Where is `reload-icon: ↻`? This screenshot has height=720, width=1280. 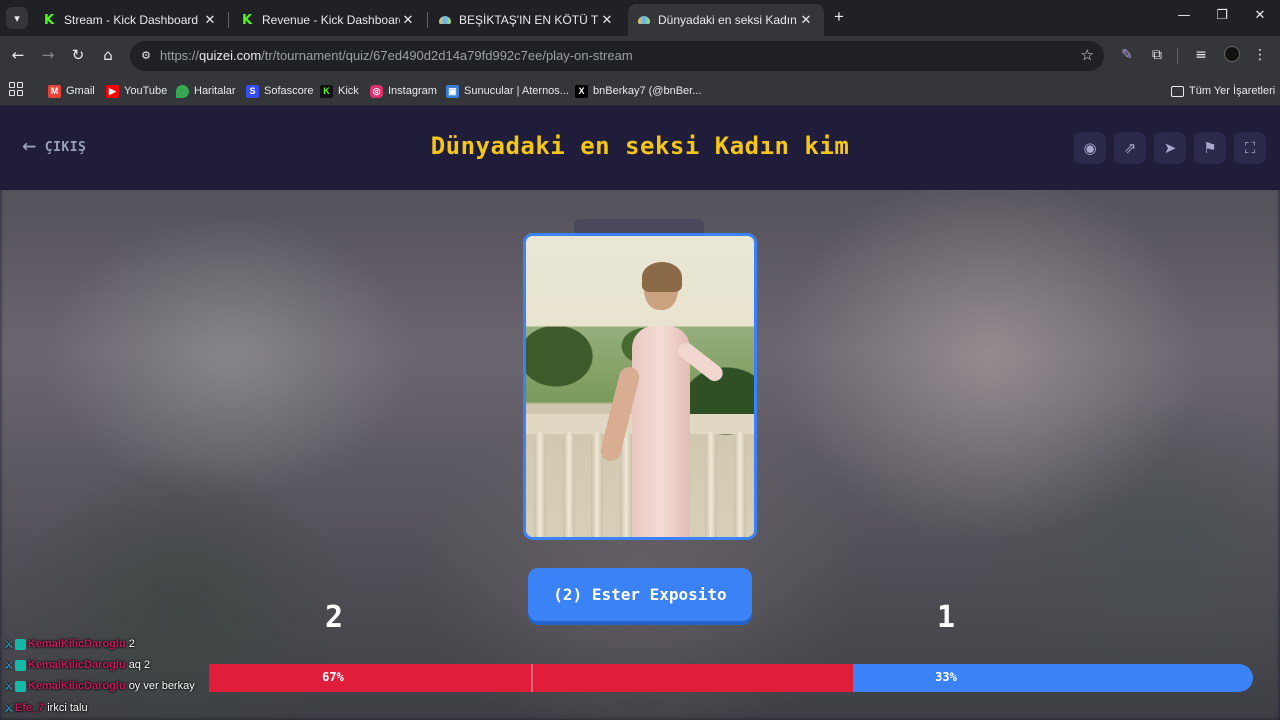 reload-icon: ↻ is located at coordinates (78, 55).